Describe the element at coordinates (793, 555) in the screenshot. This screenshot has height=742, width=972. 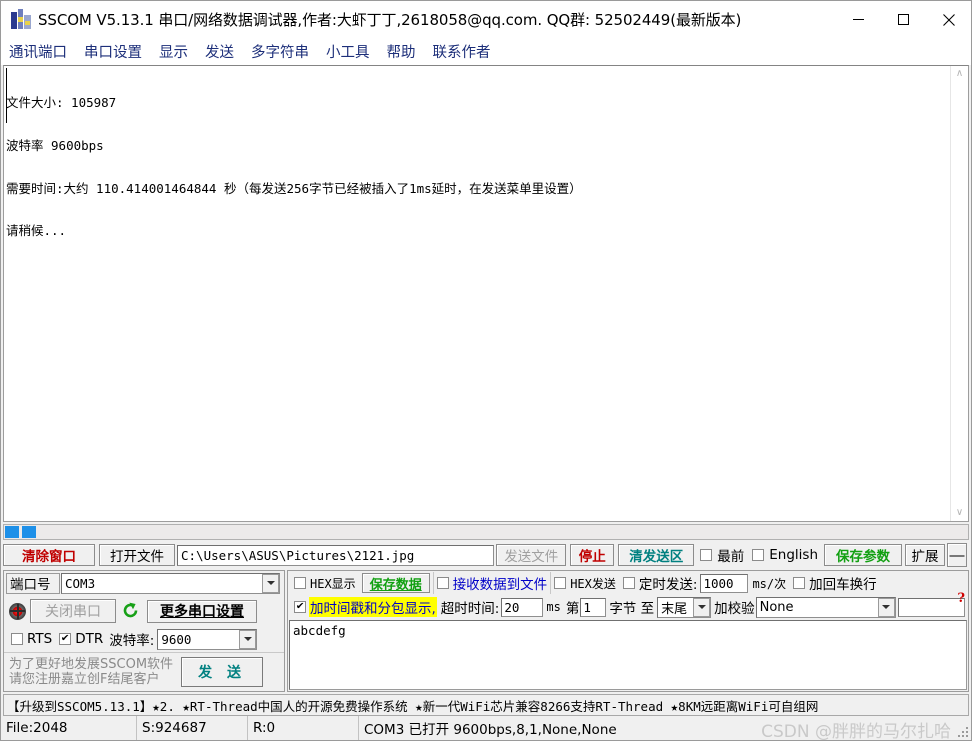
I see `english-label: English` at that location.